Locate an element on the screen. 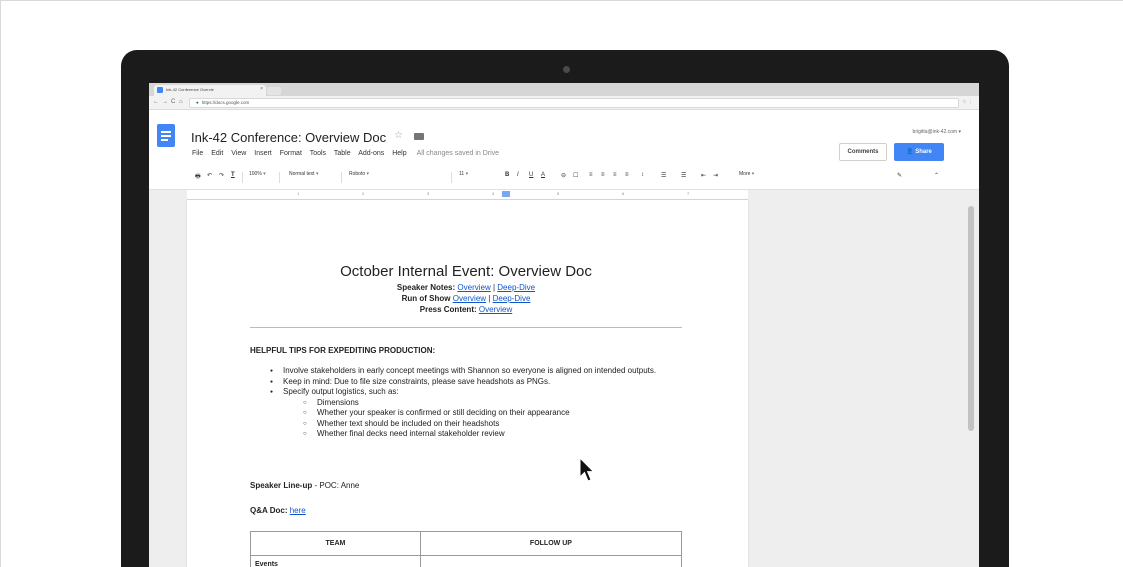  paint-format-icon: T is located at coordinates (233, 175).